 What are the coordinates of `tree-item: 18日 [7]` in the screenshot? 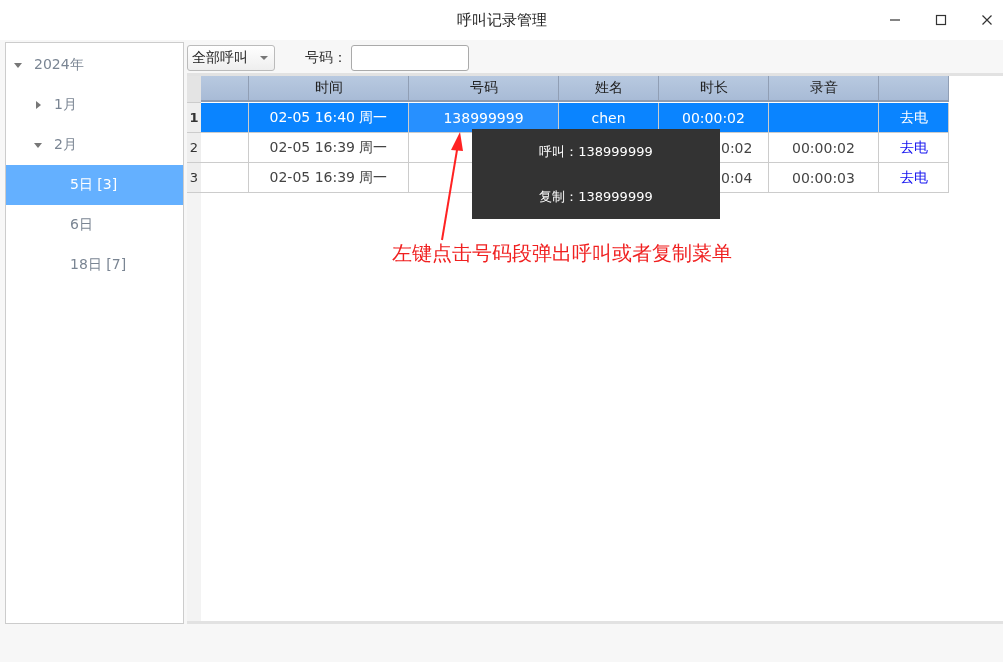 It's located at (94, 265).